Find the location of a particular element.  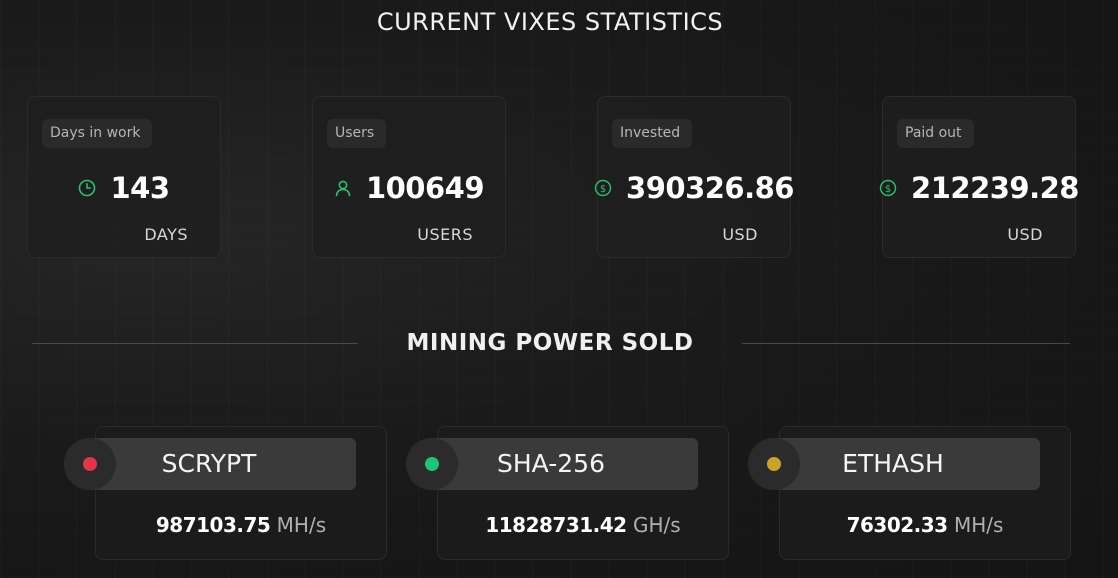

clock-icon is located at coordinates (87, 188).